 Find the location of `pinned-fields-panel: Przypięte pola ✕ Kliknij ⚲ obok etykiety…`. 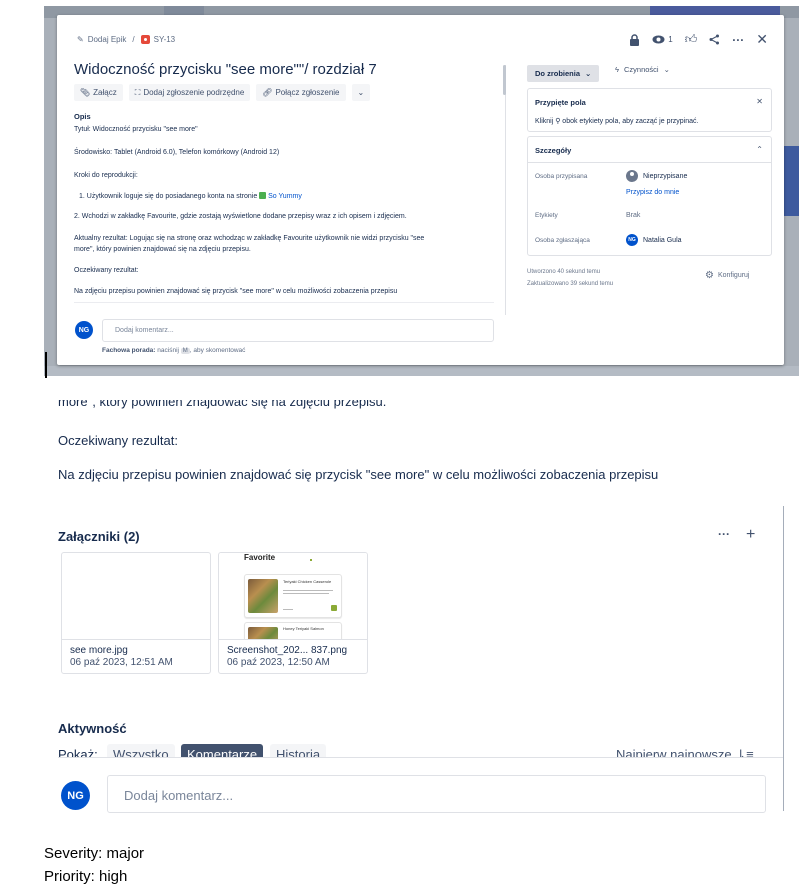

pinned-fields-panel: Przypięte pola ✕ Kliknij ⚲ obok etykiety… is located at coordinates (649, 110).